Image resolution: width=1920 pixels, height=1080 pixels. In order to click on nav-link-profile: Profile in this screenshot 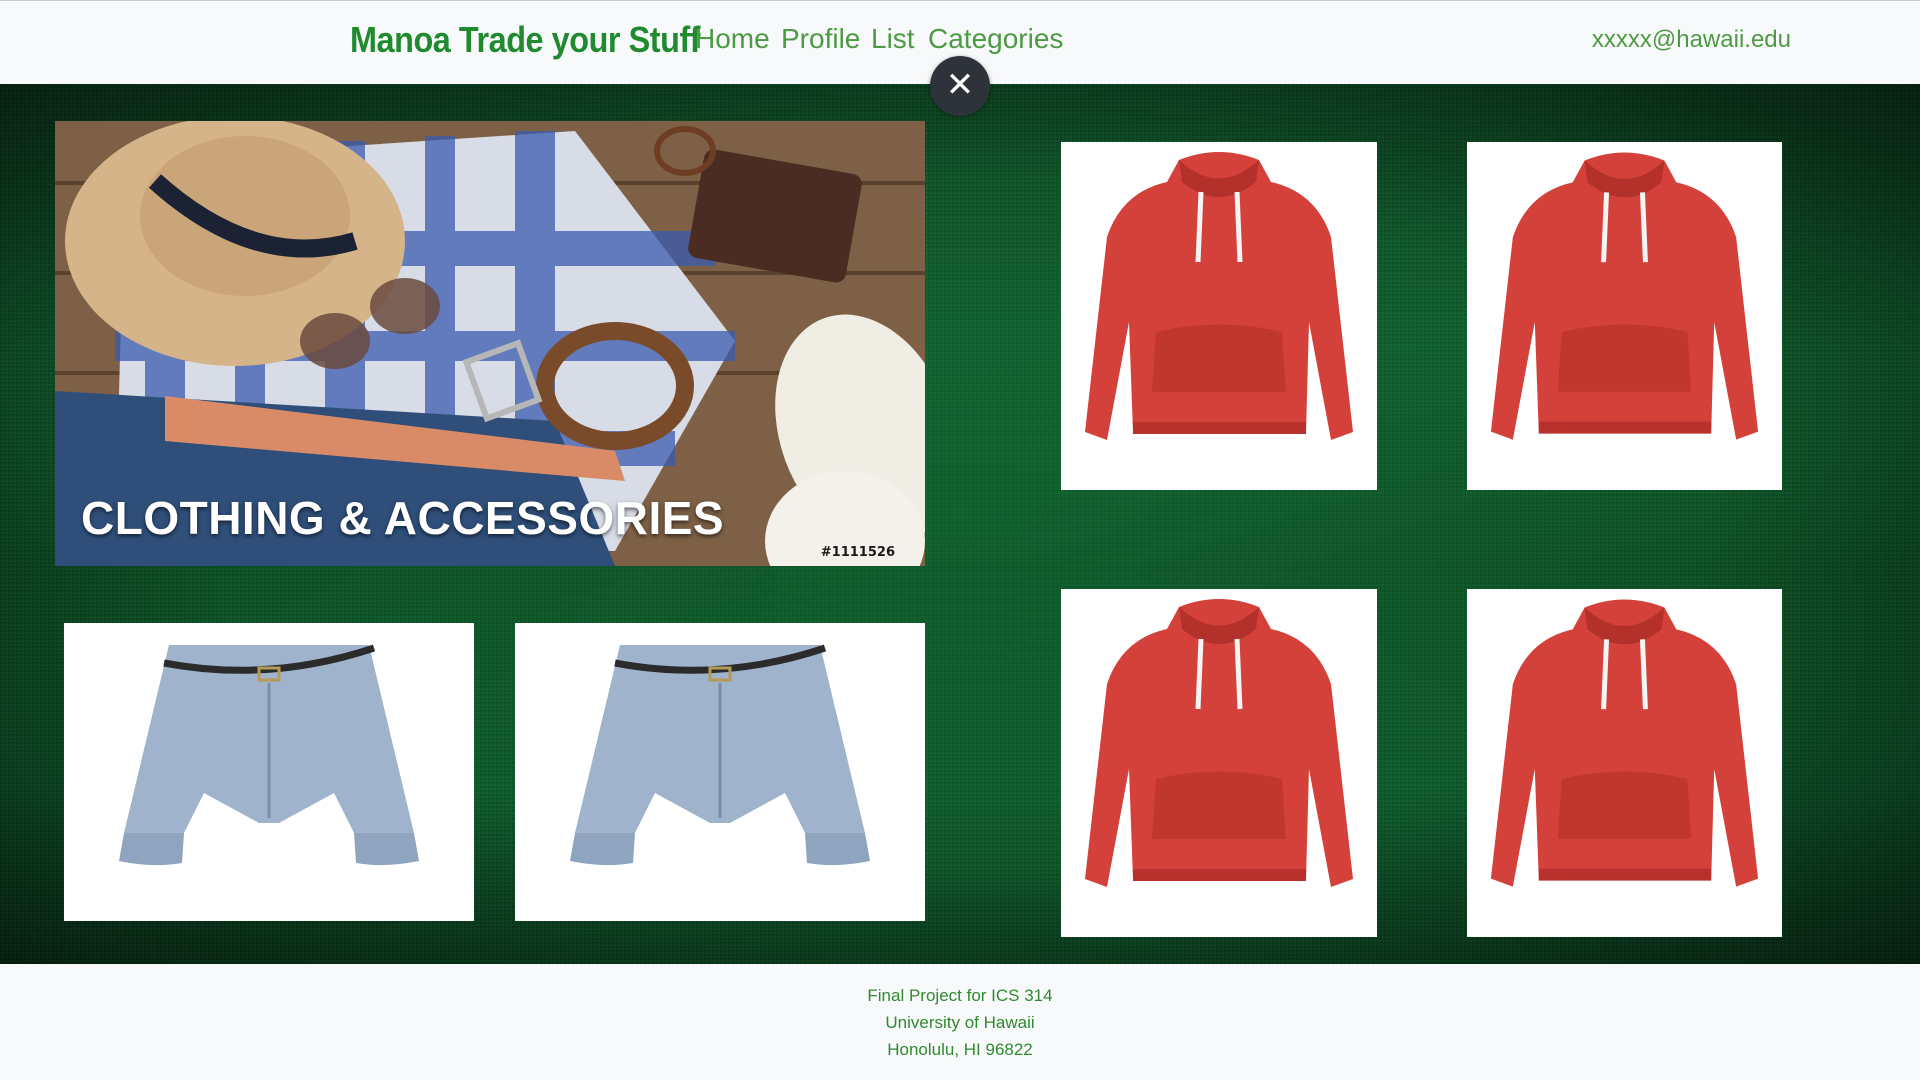, I will do `click(820, 39)`.